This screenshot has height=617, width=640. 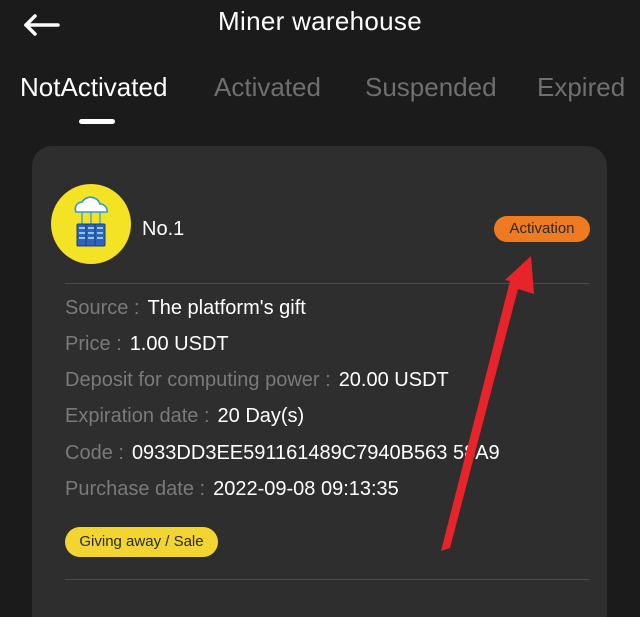 I want to click on expiration-label: Expiration date :, so click(x=137, y=416).